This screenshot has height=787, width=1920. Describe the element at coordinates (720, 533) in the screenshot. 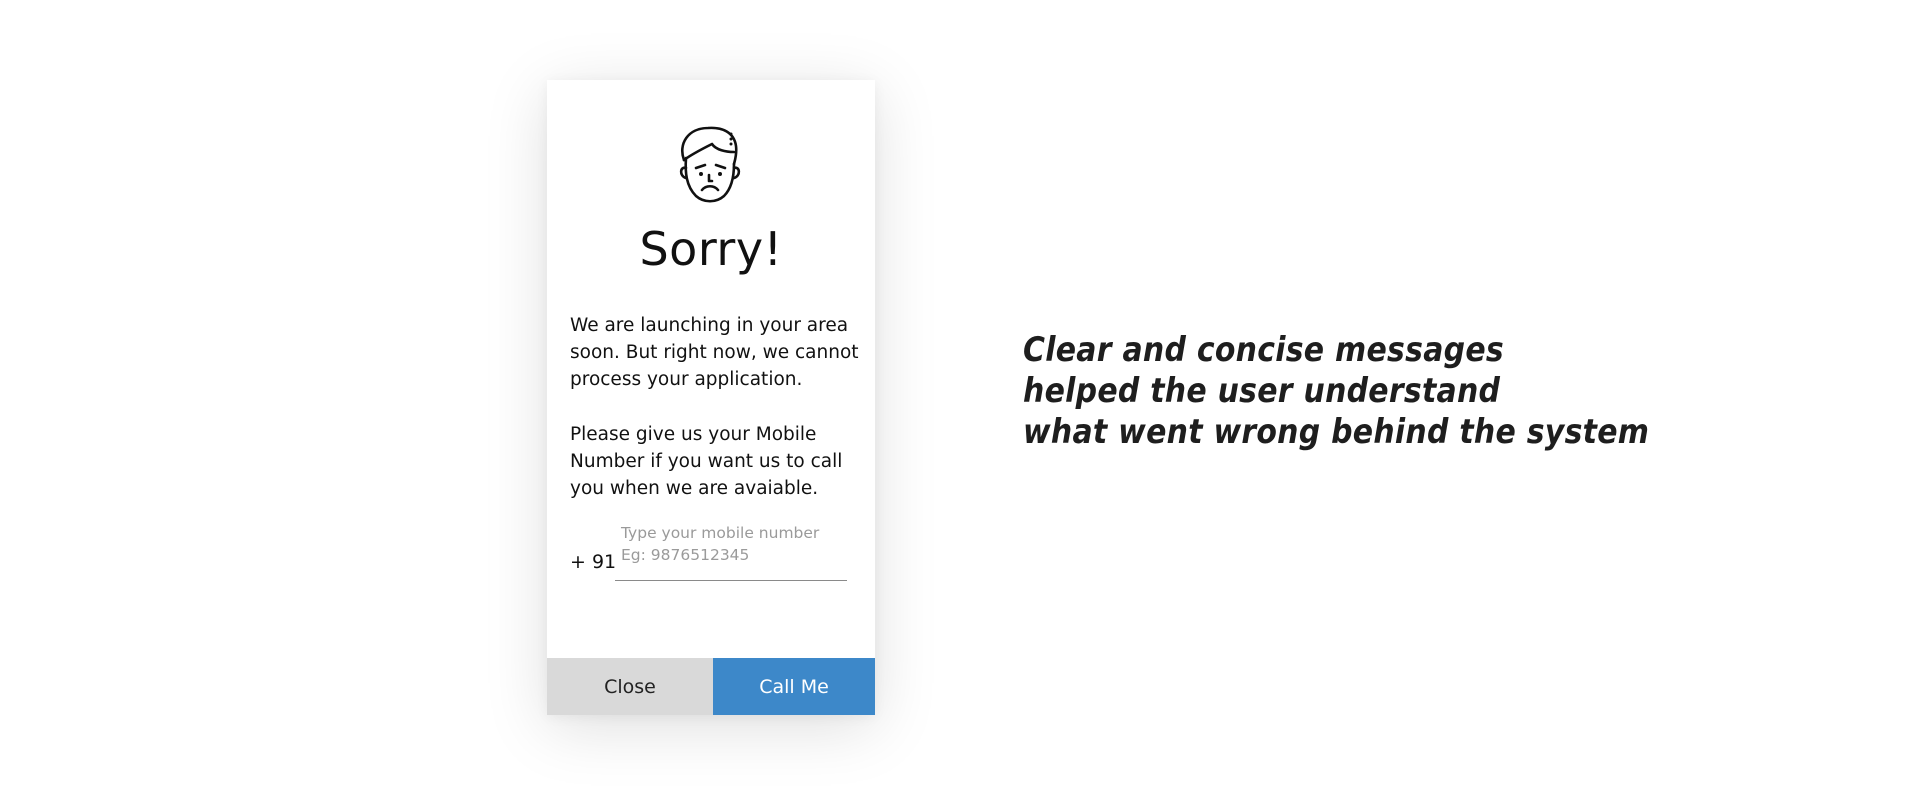

I see `phone-field-label: Type your mobile number` at that location.